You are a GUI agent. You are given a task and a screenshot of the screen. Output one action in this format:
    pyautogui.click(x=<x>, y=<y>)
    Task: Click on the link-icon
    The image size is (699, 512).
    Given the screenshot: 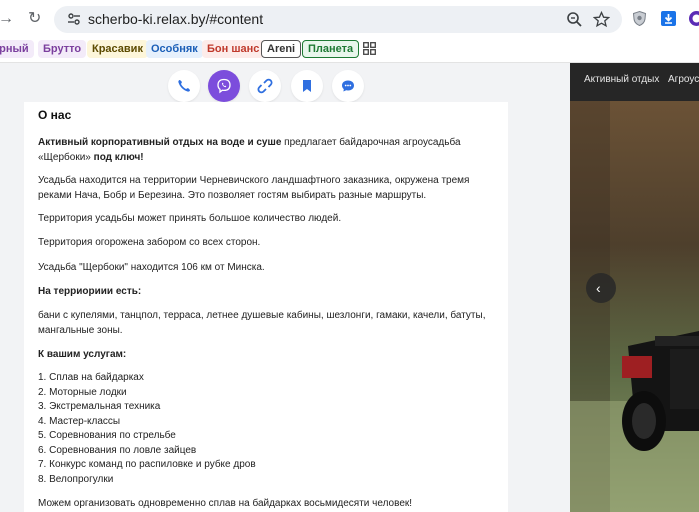 What is the action you would take?
    pyautogui.click(x=265, y=86)
    